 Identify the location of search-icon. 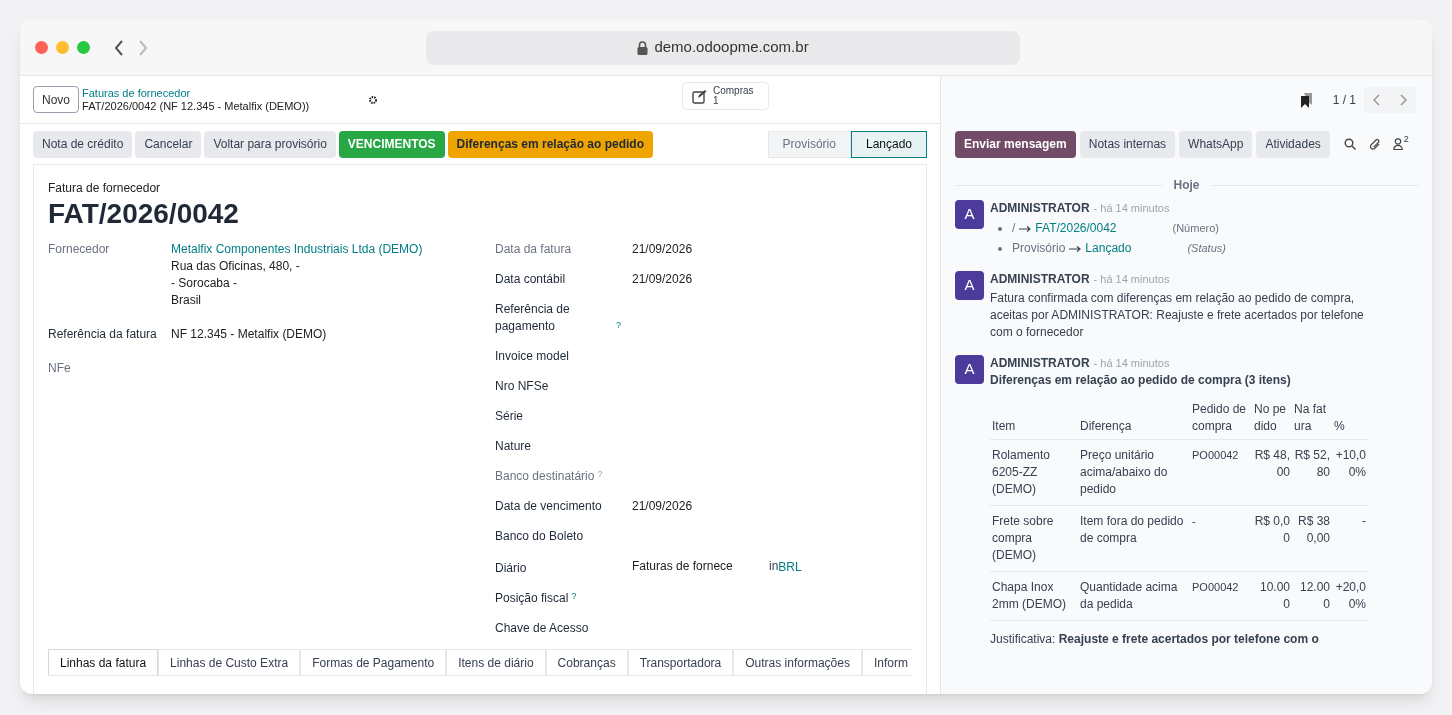
(1349, 144).